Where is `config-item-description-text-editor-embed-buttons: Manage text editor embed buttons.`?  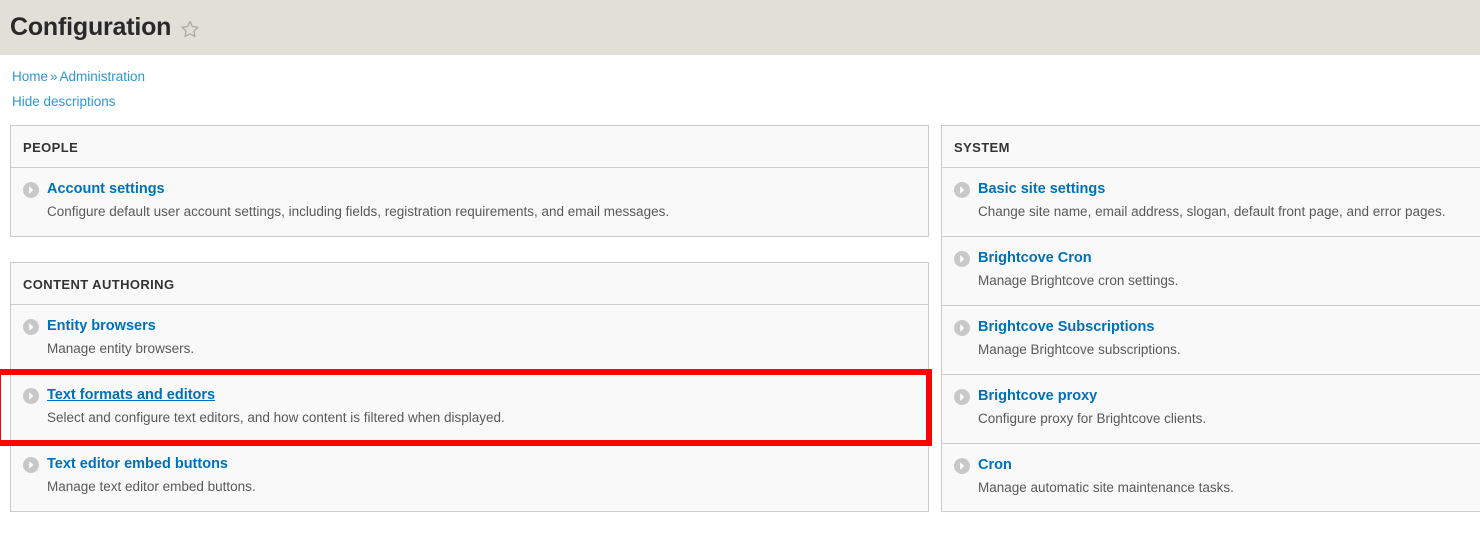 config-item-description-text-editor-embed-buttons: Manage text editor embed buttons. is located at coordinates (151, 486).